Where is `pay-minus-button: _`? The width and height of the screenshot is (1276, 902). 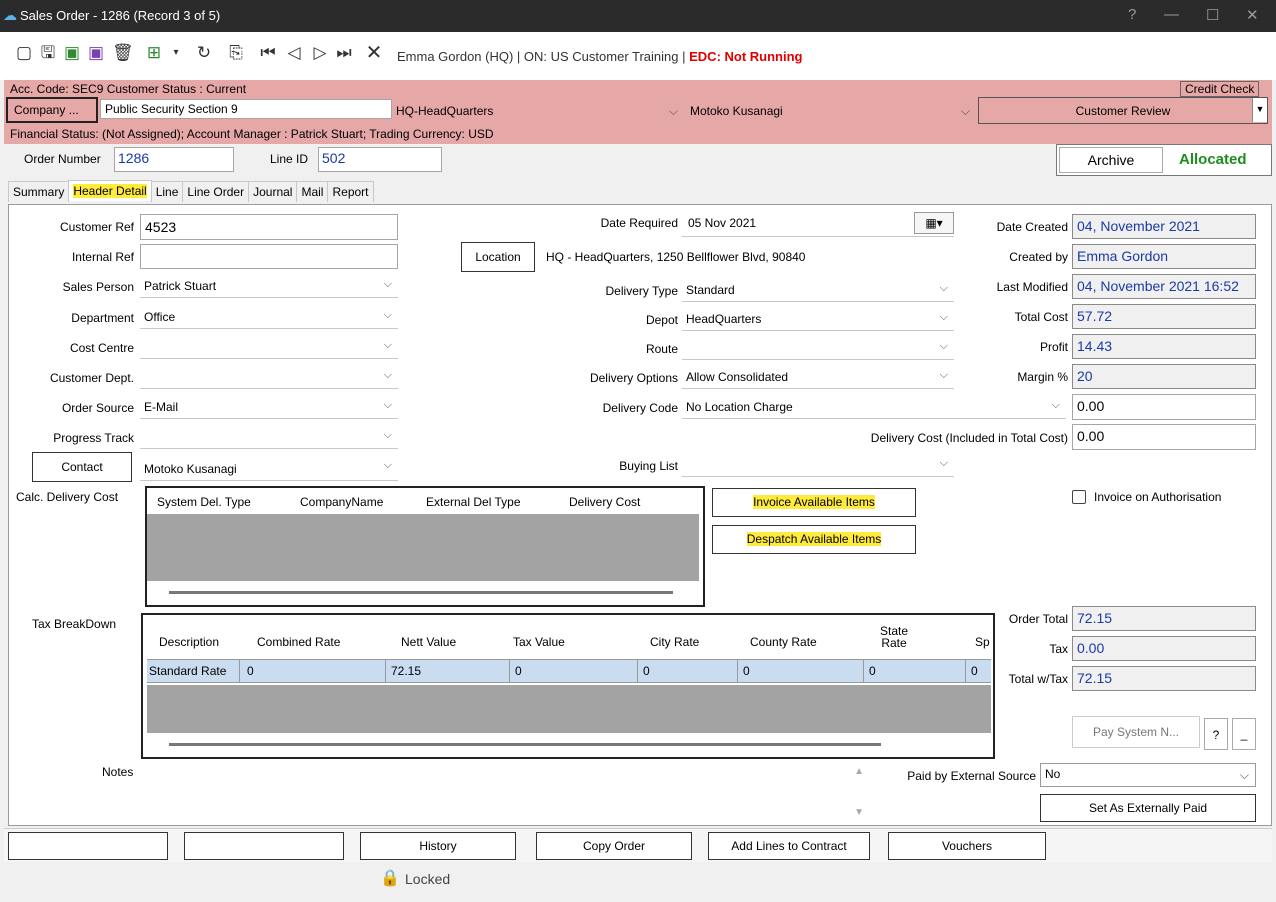
pay-minus-button: _ is located at coordinates (1244, 734).